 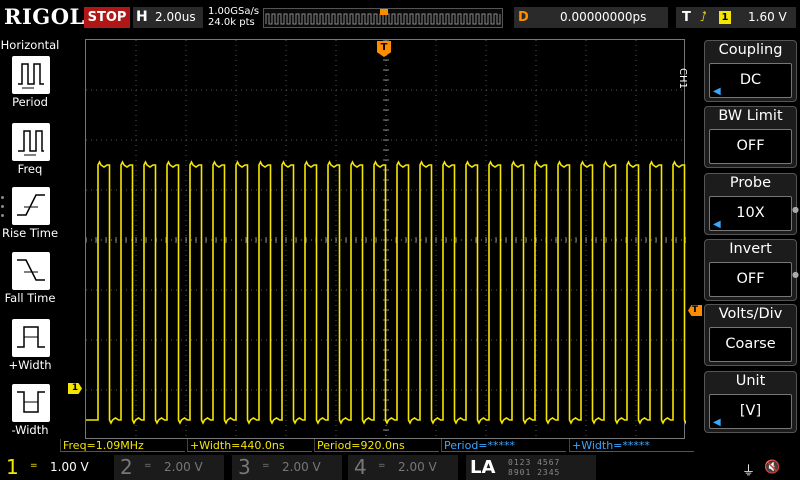 What do you see at coordinates (244, 467) in the screenshot?
I see `channel3-number: 3` at bounding box center [244, 467].